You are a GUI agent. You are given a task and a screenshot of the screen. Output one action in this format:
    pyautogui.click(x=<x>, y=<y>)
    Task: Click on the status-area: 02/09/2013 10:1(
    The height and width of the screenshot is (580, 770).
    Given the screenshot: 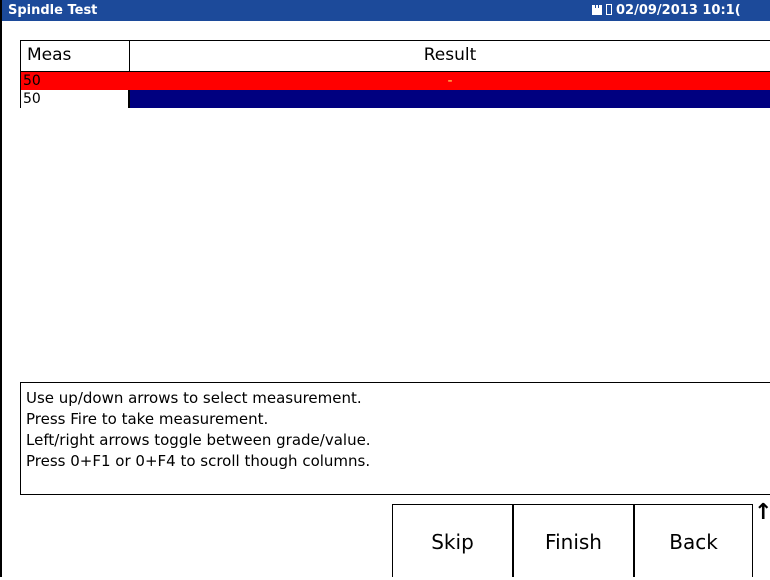 What is the action you would take?
    pyautogui.click(x=666, y=10)
    